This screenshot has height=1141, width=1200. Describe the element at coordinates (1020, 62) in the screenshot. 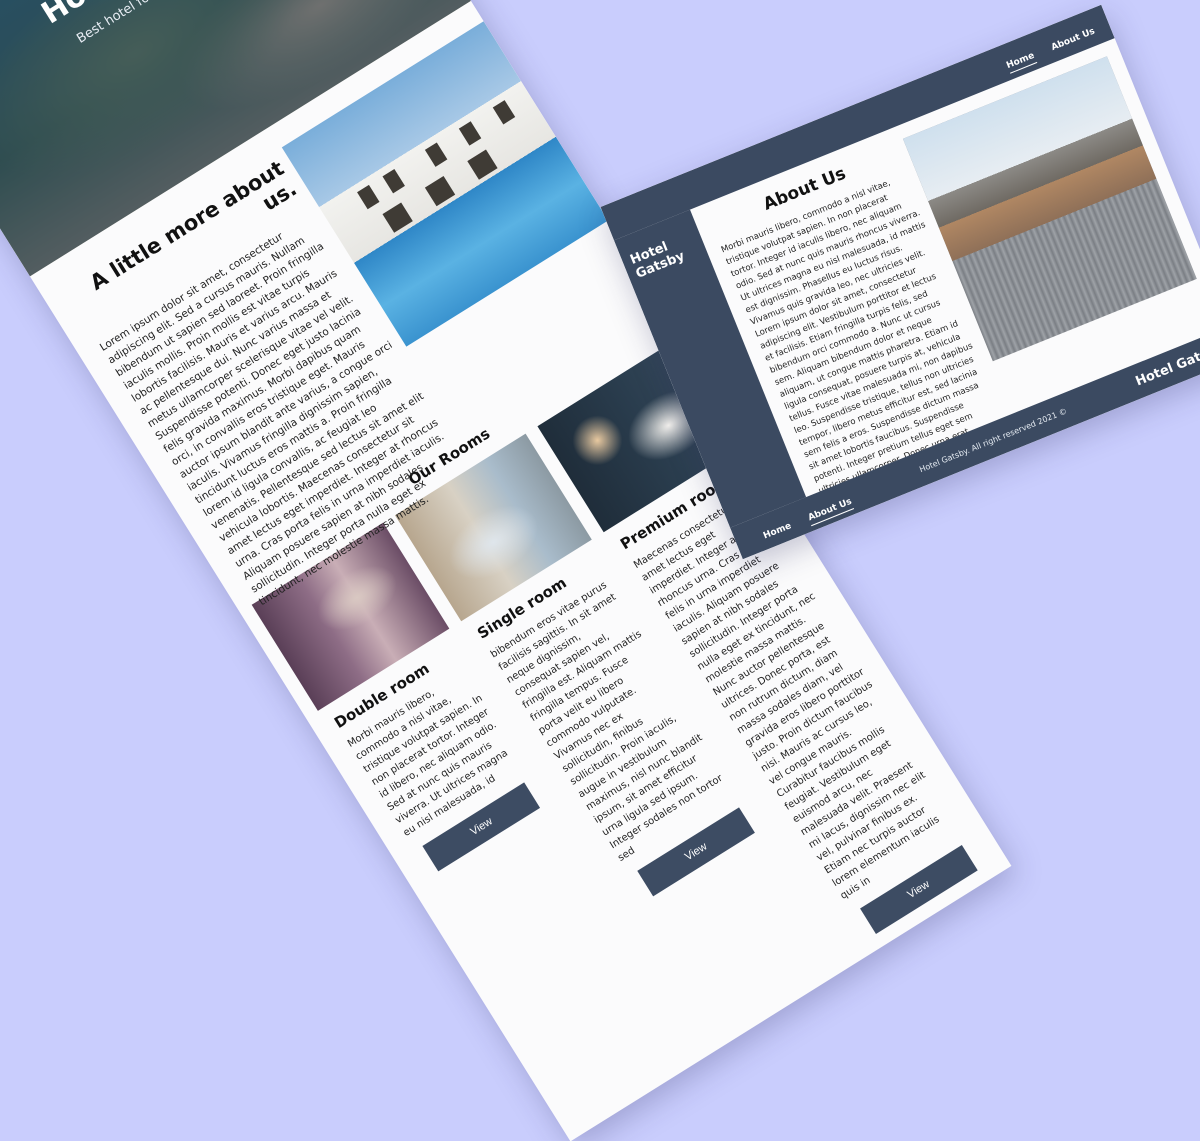

I see `nav-home-link: Home` at that location.